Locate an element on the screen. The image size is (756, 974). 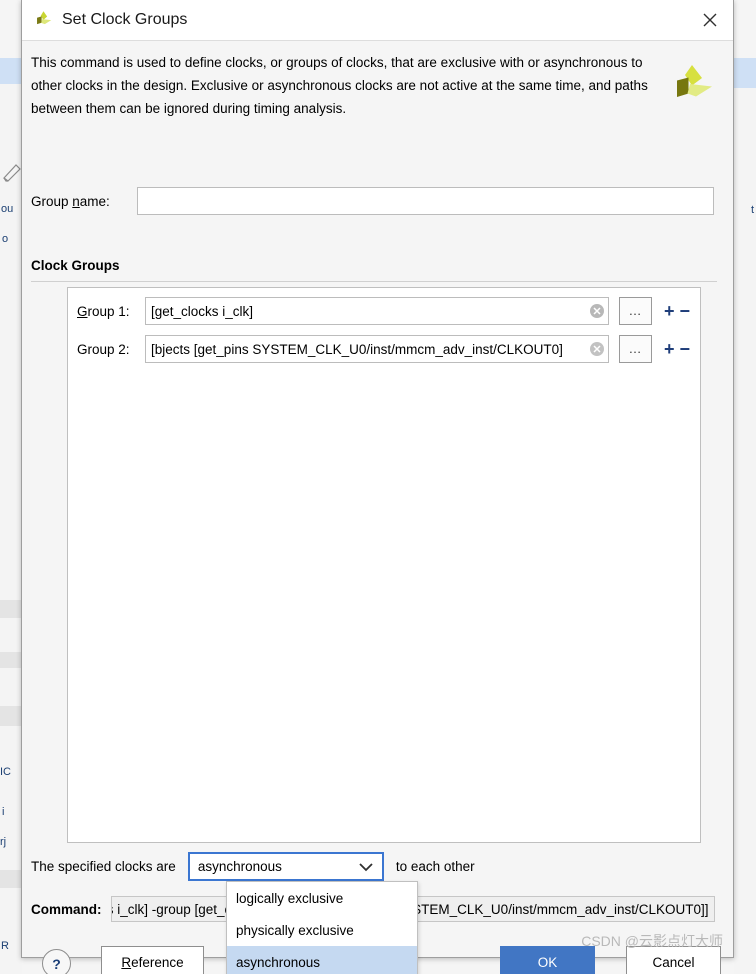
bg-fragment: rj is located at coordinates (3, 842).